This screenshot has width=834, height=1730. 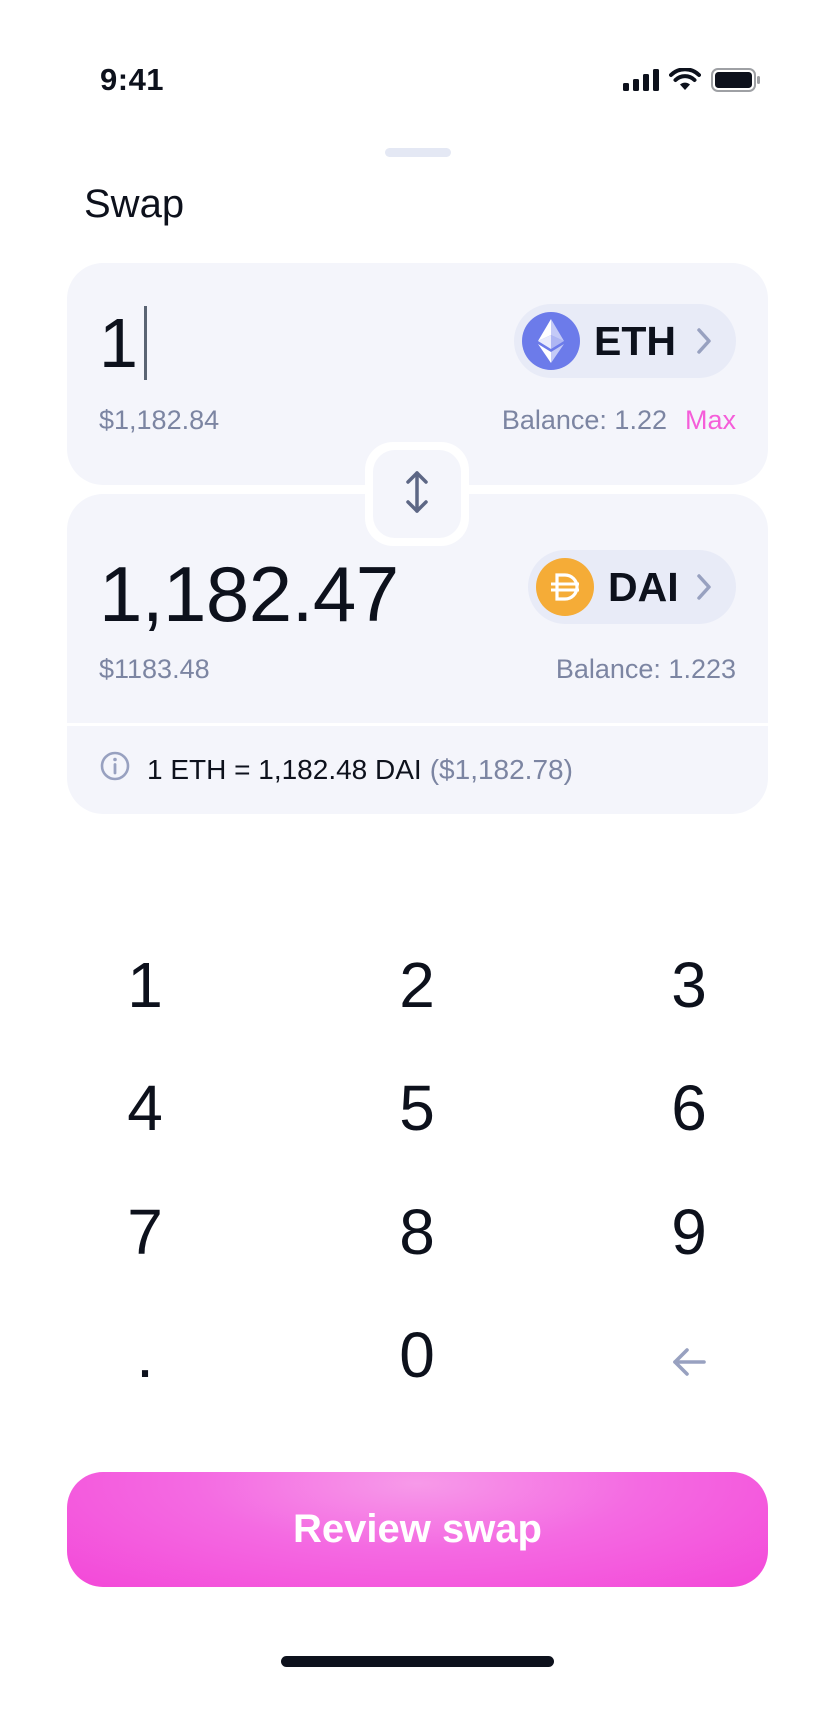 I want to click on to-balance-row: Balance: 1.223, so click(x=646, y=669).